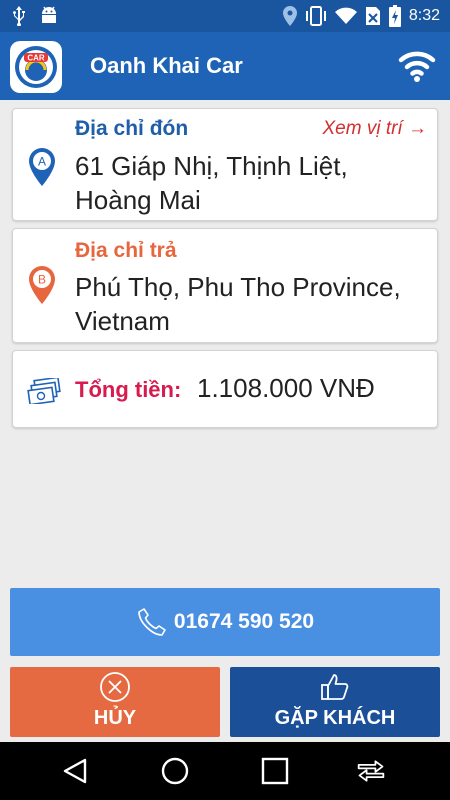 This screenshot has width=450, height=800. What do you see at coordinates (335, 702) in the screenshot?
I see `meet-customer-button: GẶP KHÁCH` at bounding box center [335, 702].